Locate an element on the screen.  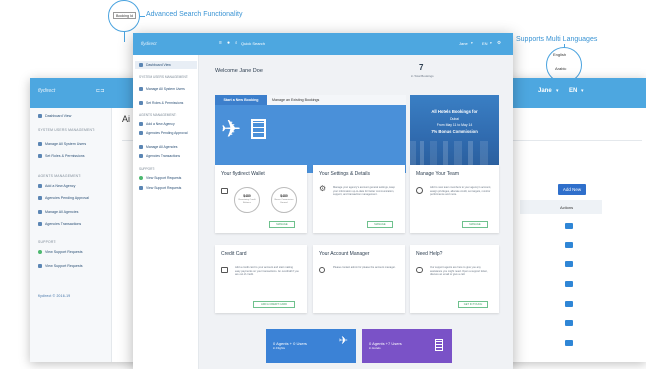
front-nav-add-agency: Add a New Agency is located at coordinates (157, 124).